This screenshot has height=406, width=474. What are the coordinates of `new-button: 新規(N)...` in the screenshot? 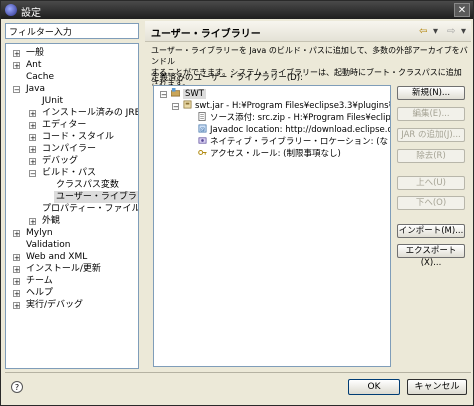 It's located at (431, 93).